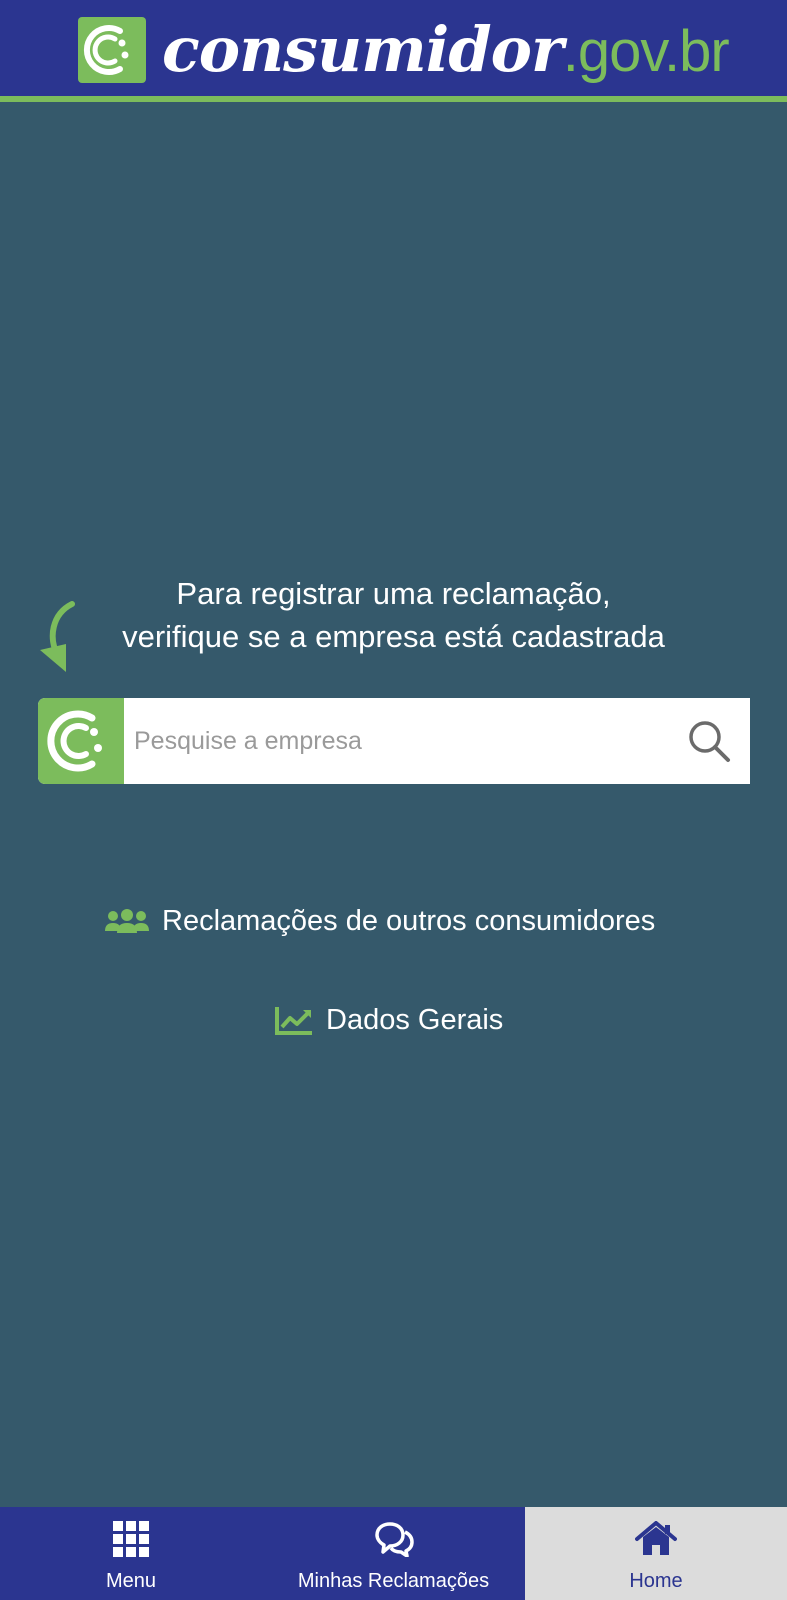 Image resolution: width=787 pixels, height=1600 pixels. I want to click on nav-menu: Menu, so click(131, 1553).